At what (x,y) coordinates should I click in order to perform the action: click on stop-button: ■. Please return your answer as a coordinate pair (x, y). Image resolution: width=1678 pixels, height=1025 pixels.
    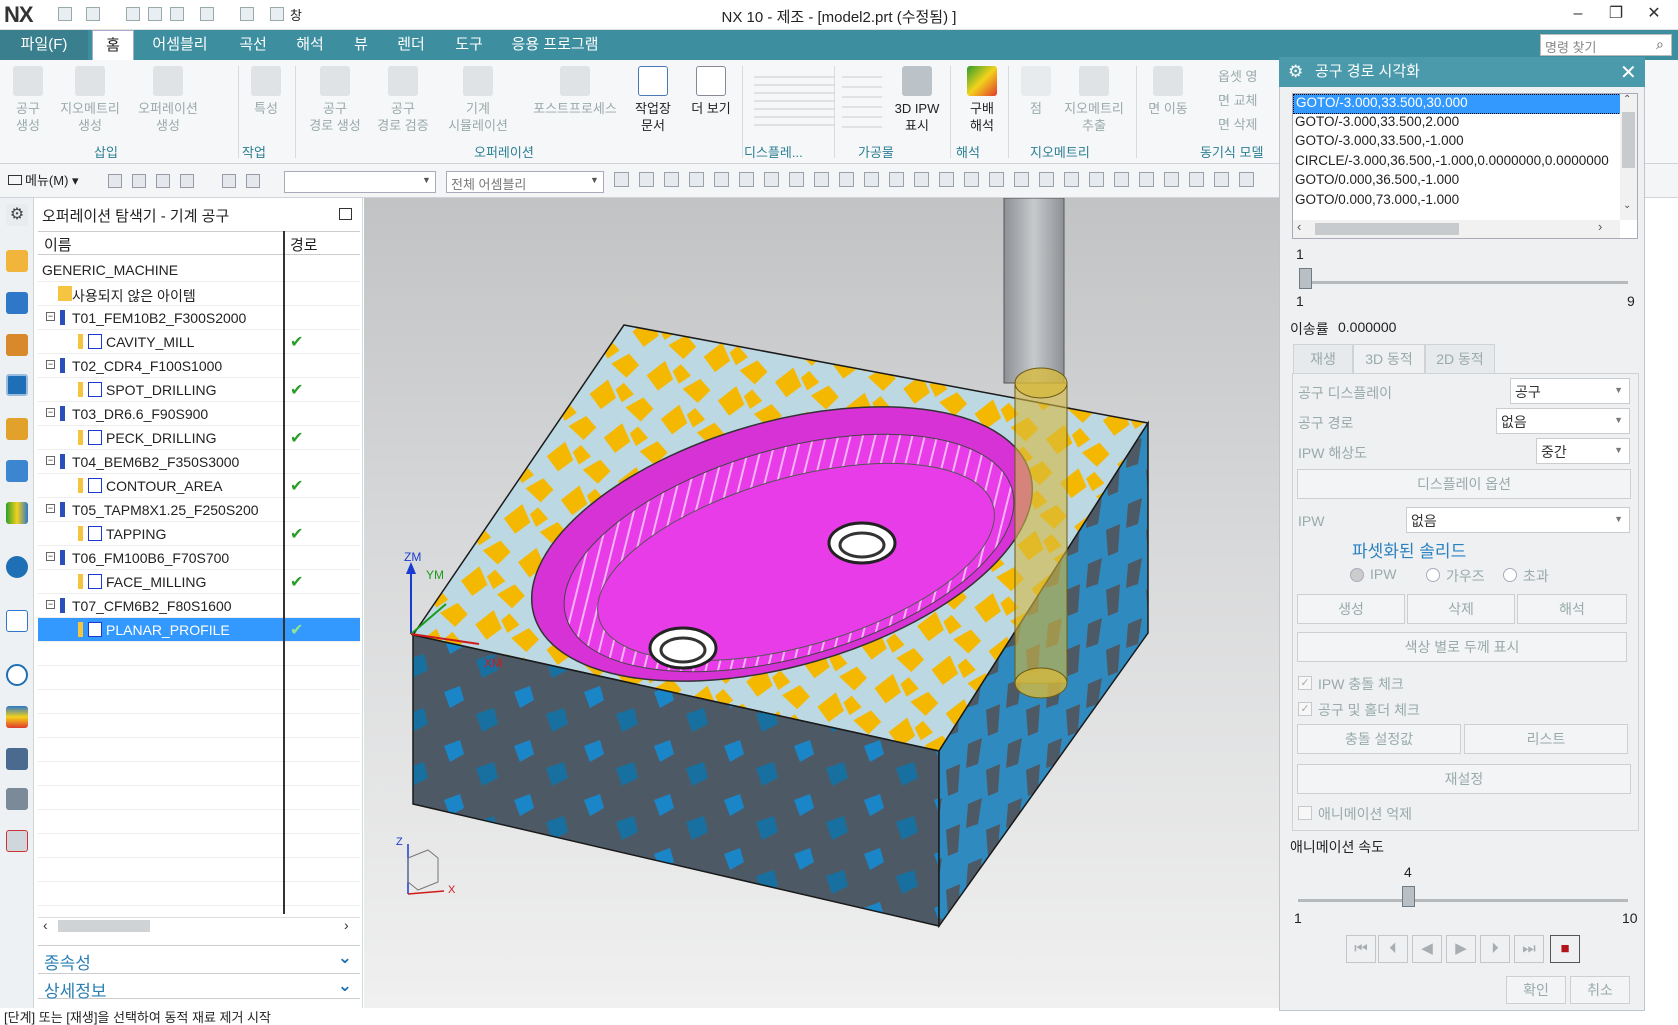
    Looking at the image, I should click on (1565, 949).